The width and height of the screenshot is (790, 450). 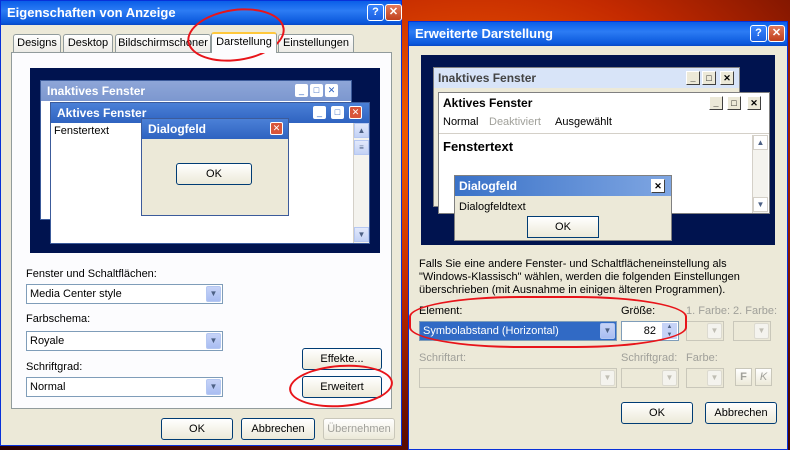 I want to click on tab-designs: Designs, so click(x=37, y=43).